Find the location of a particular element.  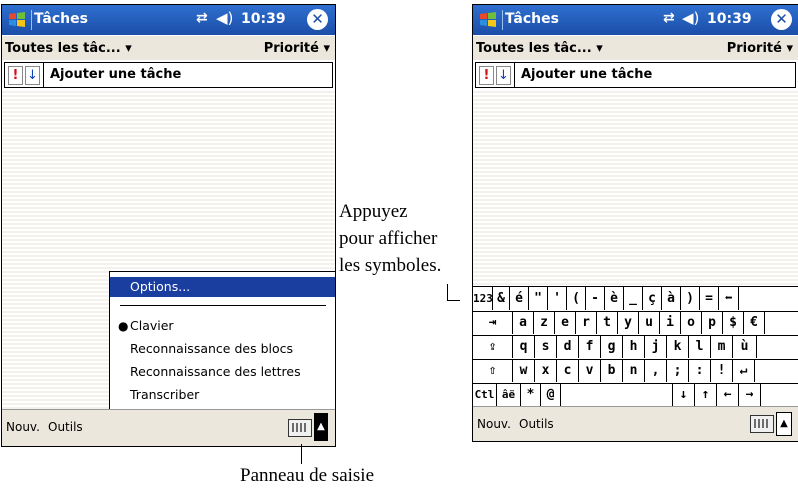

keyboard-key: âë is located at coordinates (509, 394).